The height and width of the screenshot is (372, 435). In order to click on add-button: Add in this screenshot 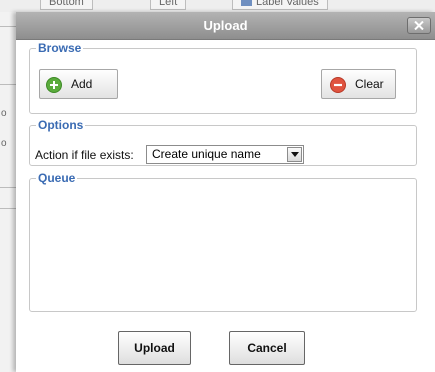, I will do `click(78, 84)`.